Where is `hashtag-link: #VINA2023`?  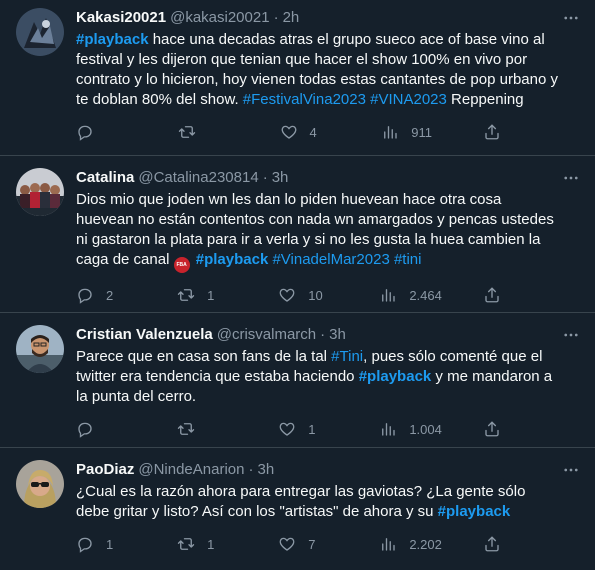
hashtag-link: #VINA2023 is located at coordinates (408, 99).